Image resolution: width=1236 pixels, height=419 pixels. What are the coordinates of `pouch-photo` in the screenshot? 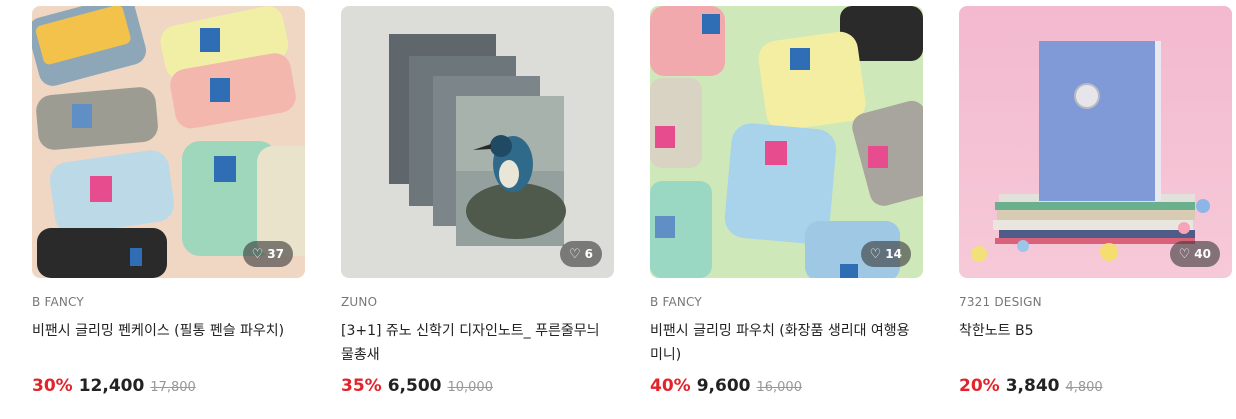 It's located at (786, 142).